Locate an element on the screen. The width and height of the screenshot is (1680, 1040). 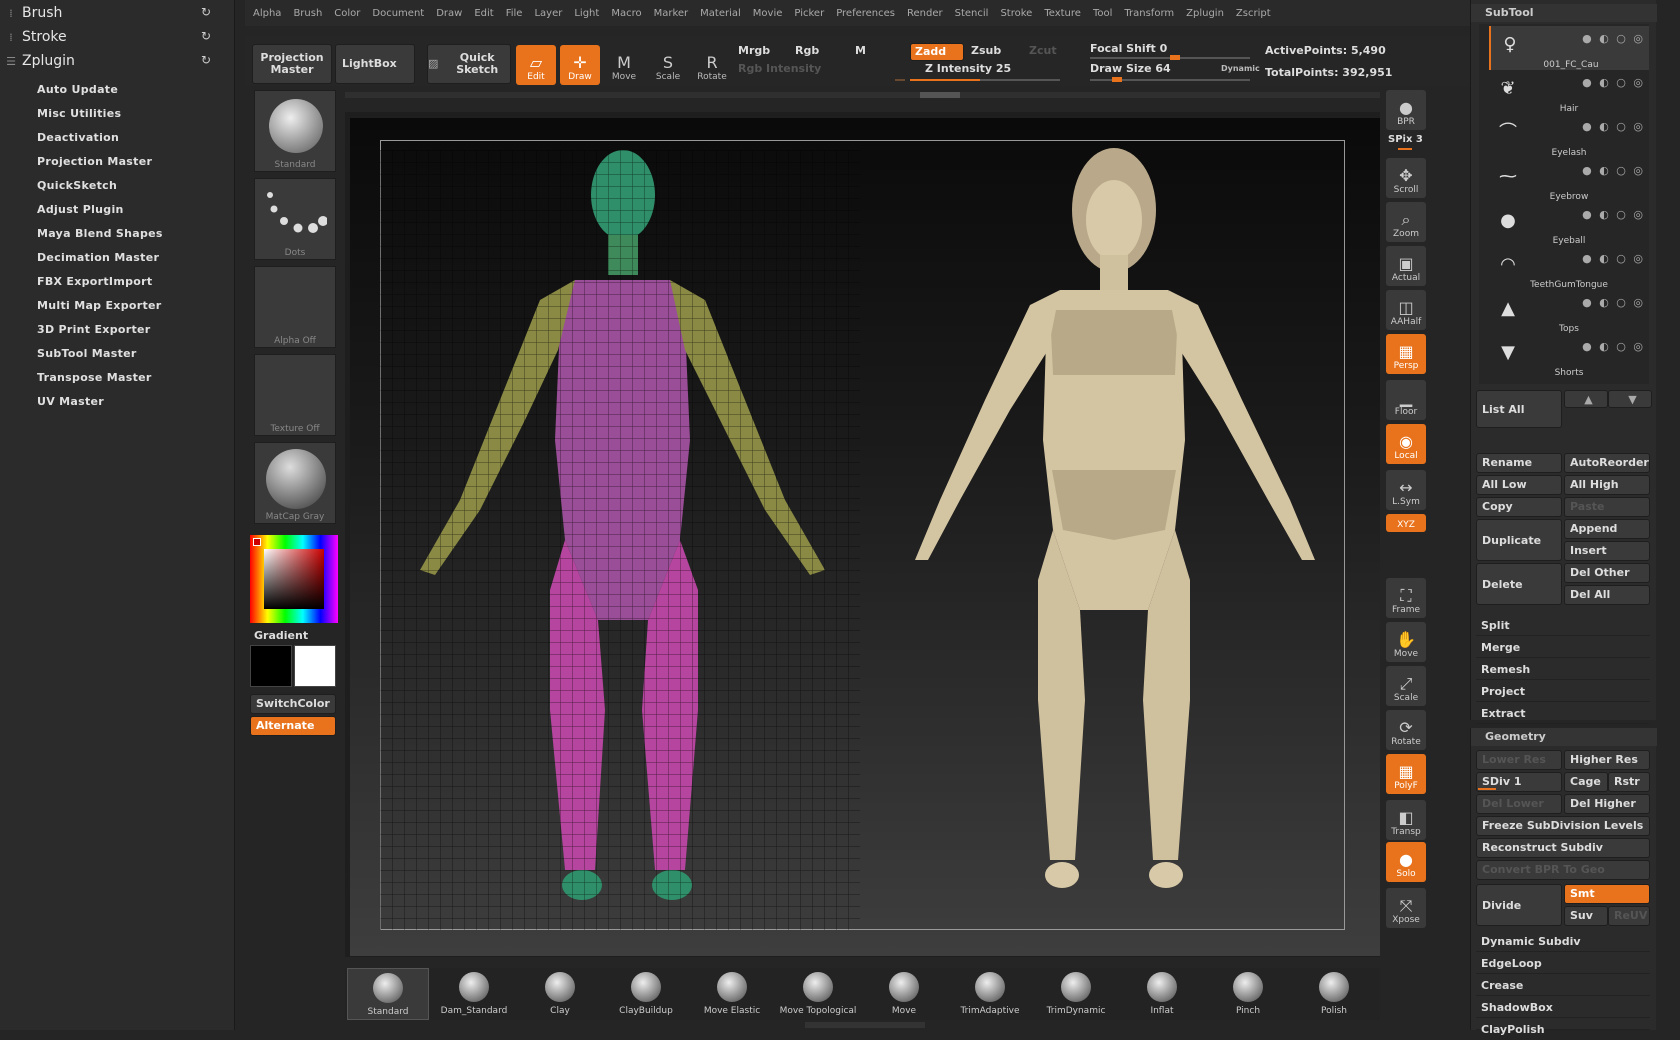
higher-res-button: Higher Res is located at coordinates (1607, 760).